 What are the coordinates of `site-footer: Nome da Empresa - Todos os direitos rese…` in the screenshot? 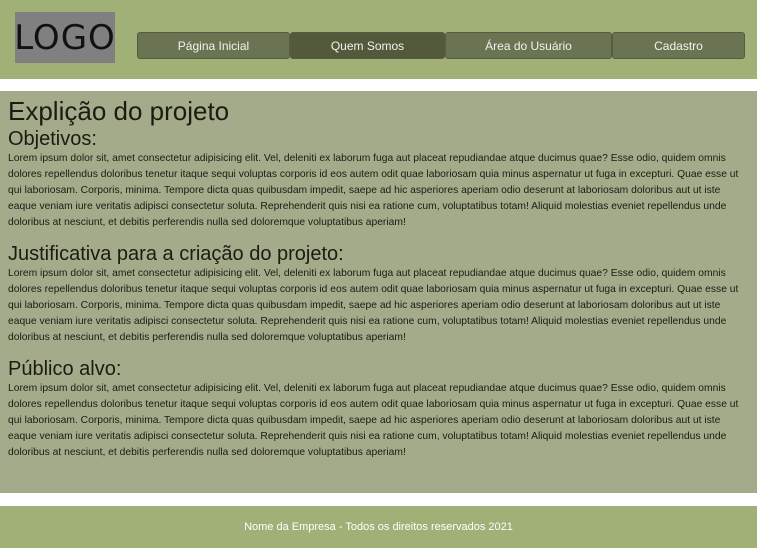 It's located at (378, 527).